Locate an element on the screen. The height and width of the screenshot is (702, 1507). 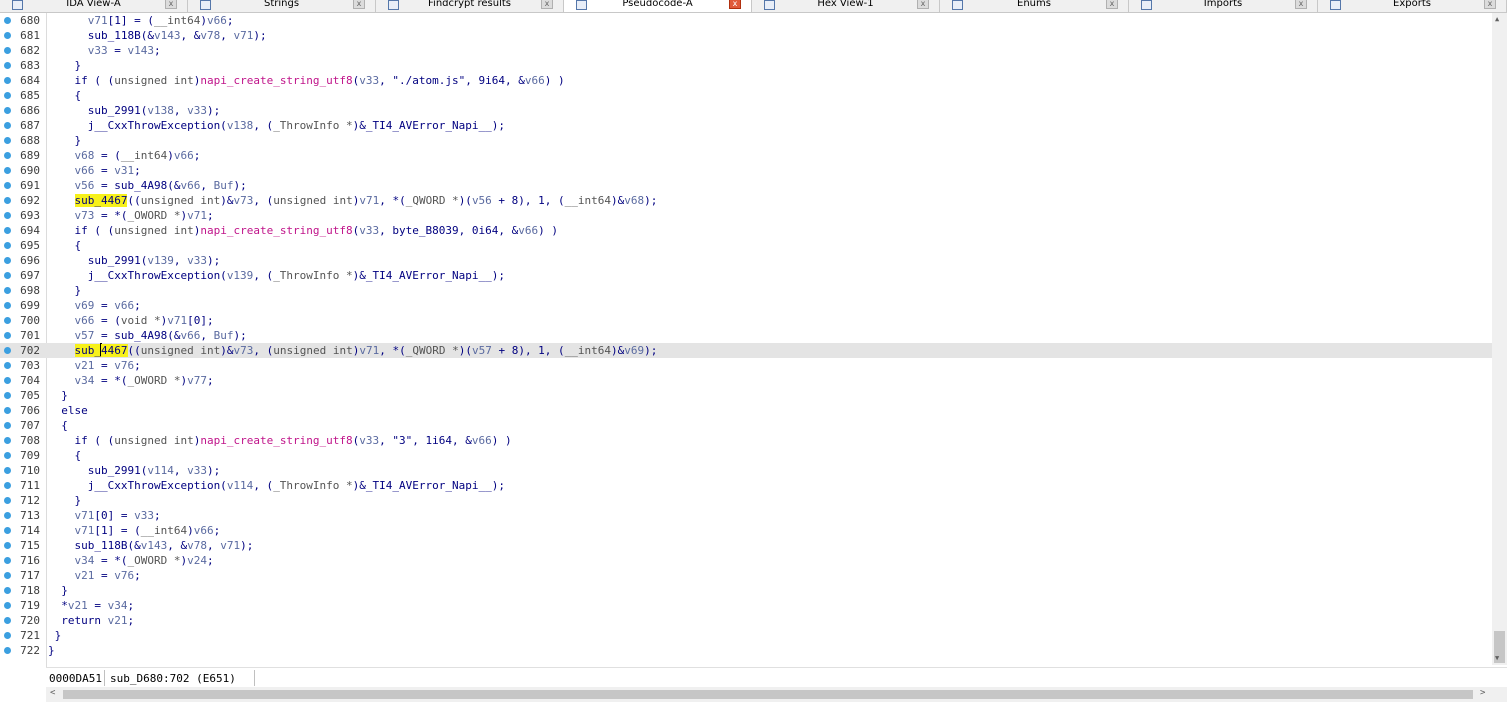
code-line: 695 { is located at coordinates (746, 245).